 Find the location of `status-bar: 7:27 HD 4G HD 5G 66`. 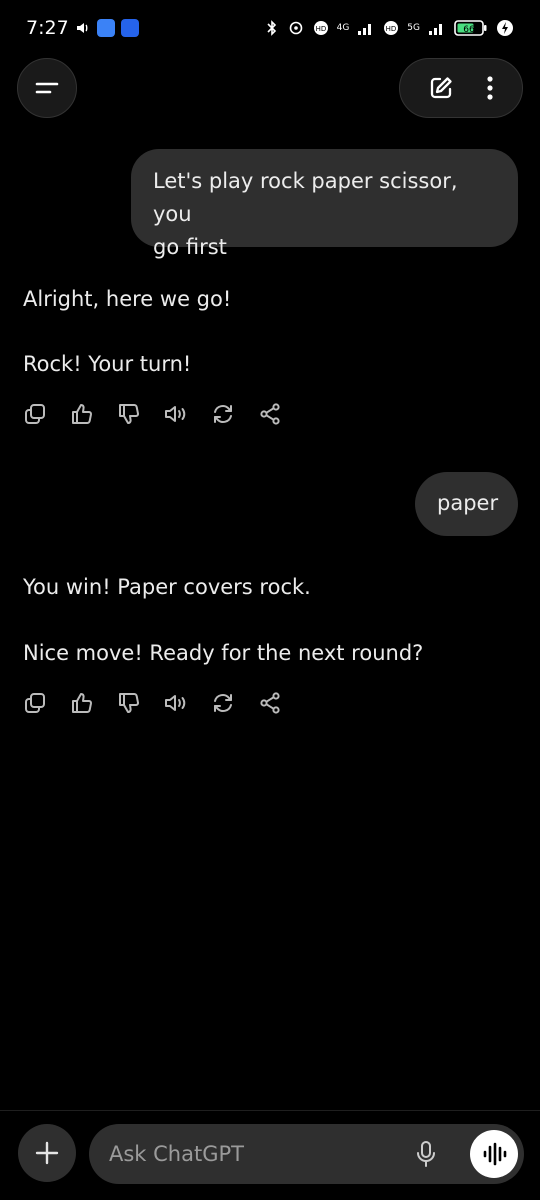

status-bar: 7:27 HD 4G HD 5G 66 is located at coordinates (270, 28).